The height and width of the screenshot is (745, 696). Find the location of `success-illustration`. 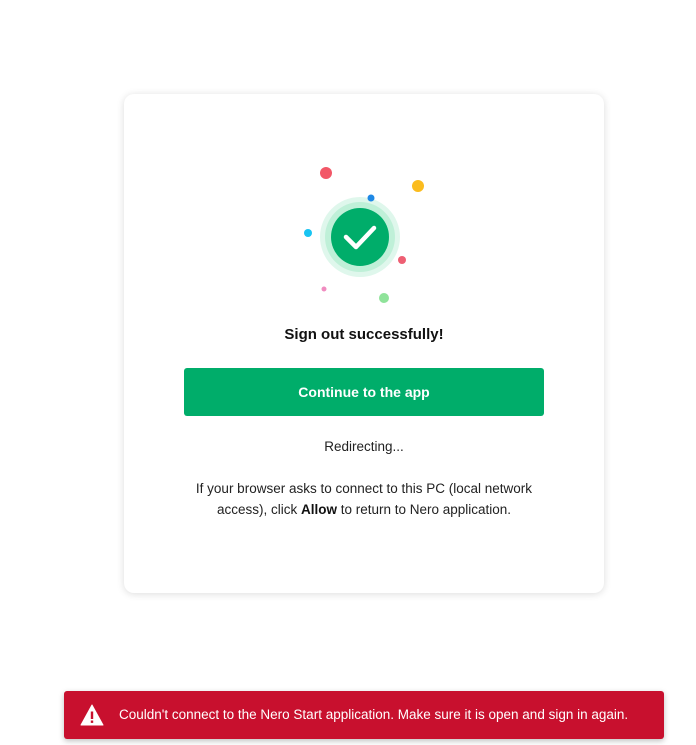

success-illustration is located at coordinates (364, 235).